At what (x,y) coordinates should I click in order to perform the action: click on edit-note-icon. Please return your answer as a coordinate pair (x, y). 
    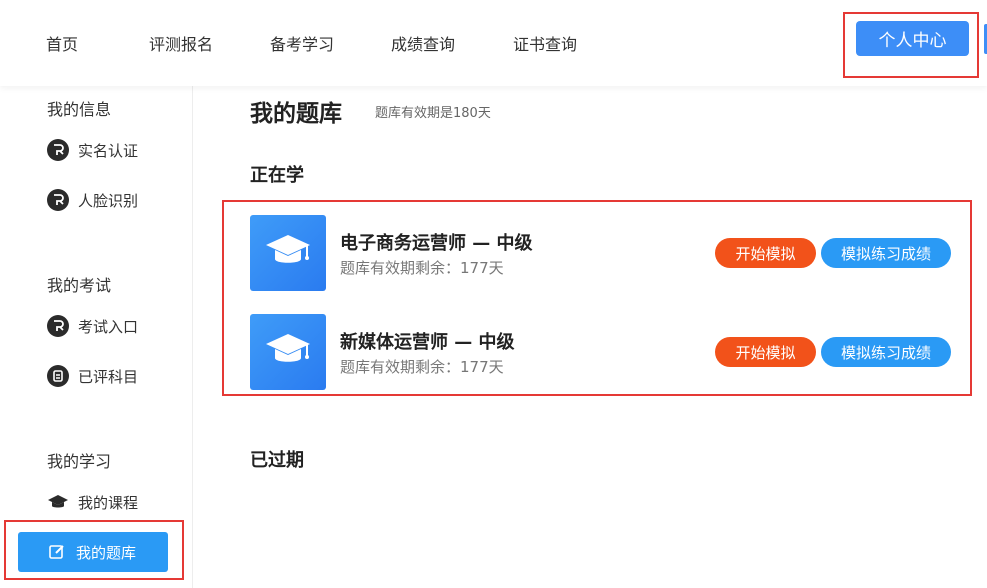
    Looking at the image, I should click on (57, 552).